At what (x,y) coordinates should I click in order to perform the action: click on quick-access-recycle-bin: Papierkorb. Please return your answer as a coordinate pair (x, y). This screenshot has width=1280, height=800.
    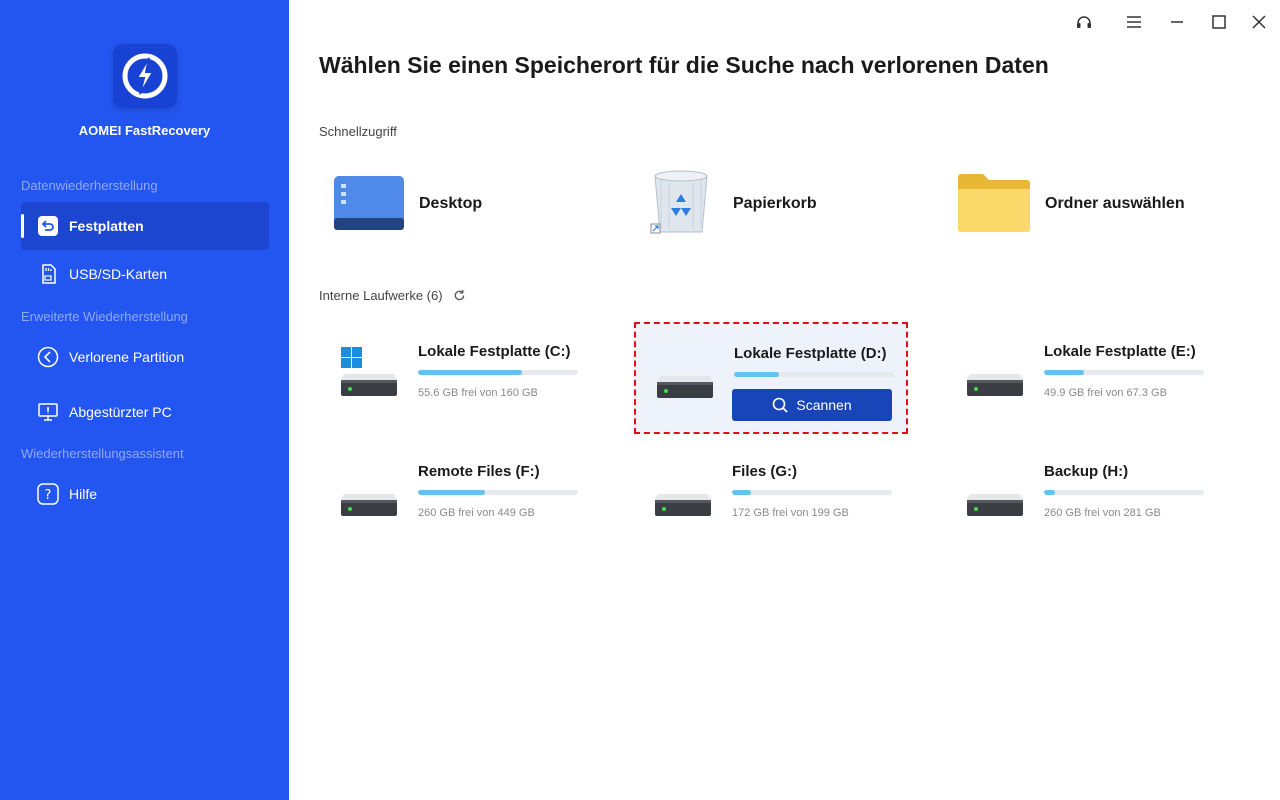
    Looking at the image, I should click on (733, 204).